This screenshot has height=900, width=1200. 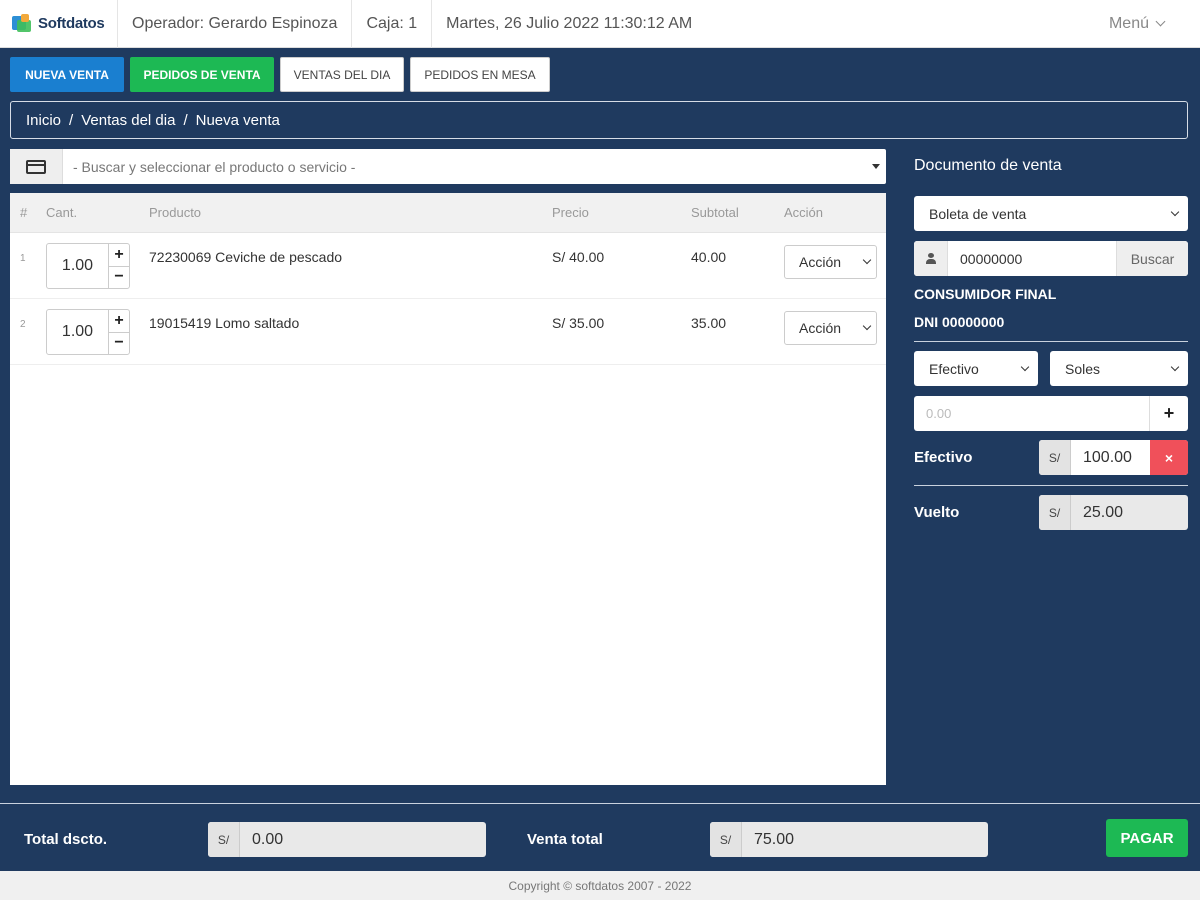 I want to click on header-action: Acción, so click(x=804, y=212).